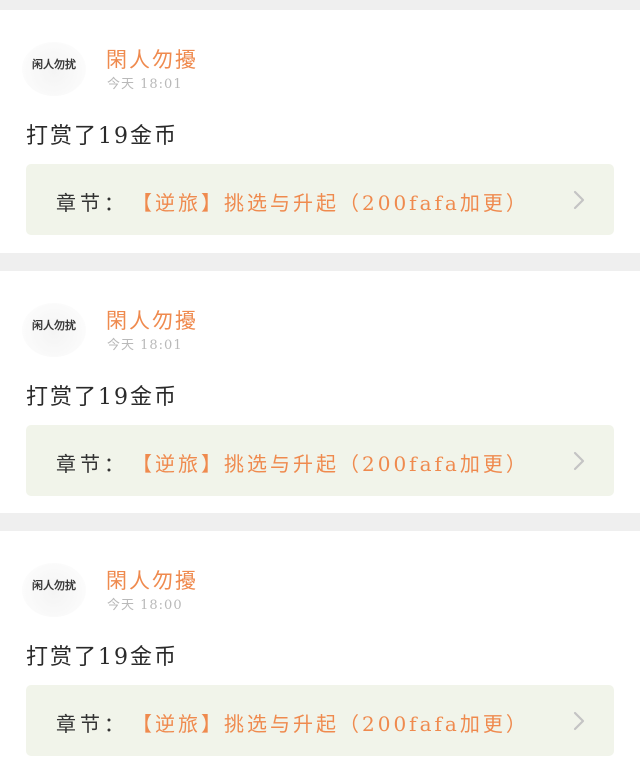 The image size is (640, 775). What do you see at coordinates (145, 605) in the screenshot?
I see `timestamp: 今天 18:00` at bounding box center [145, 605].